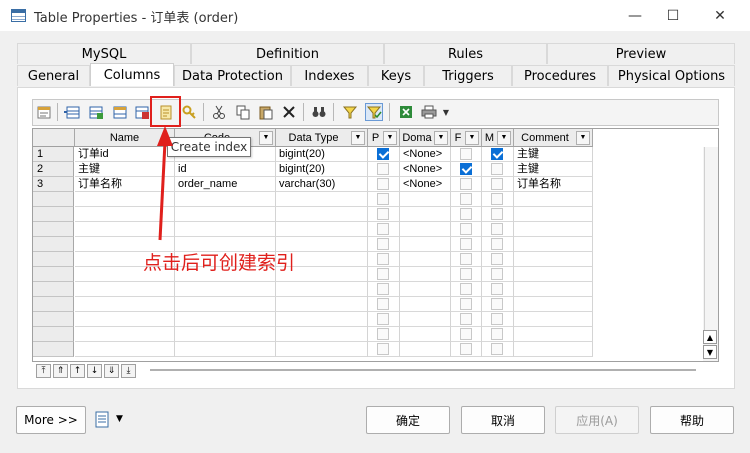 The image size is (750, 453). I want to click on move-up-icon: ↑, so click(77, 371).